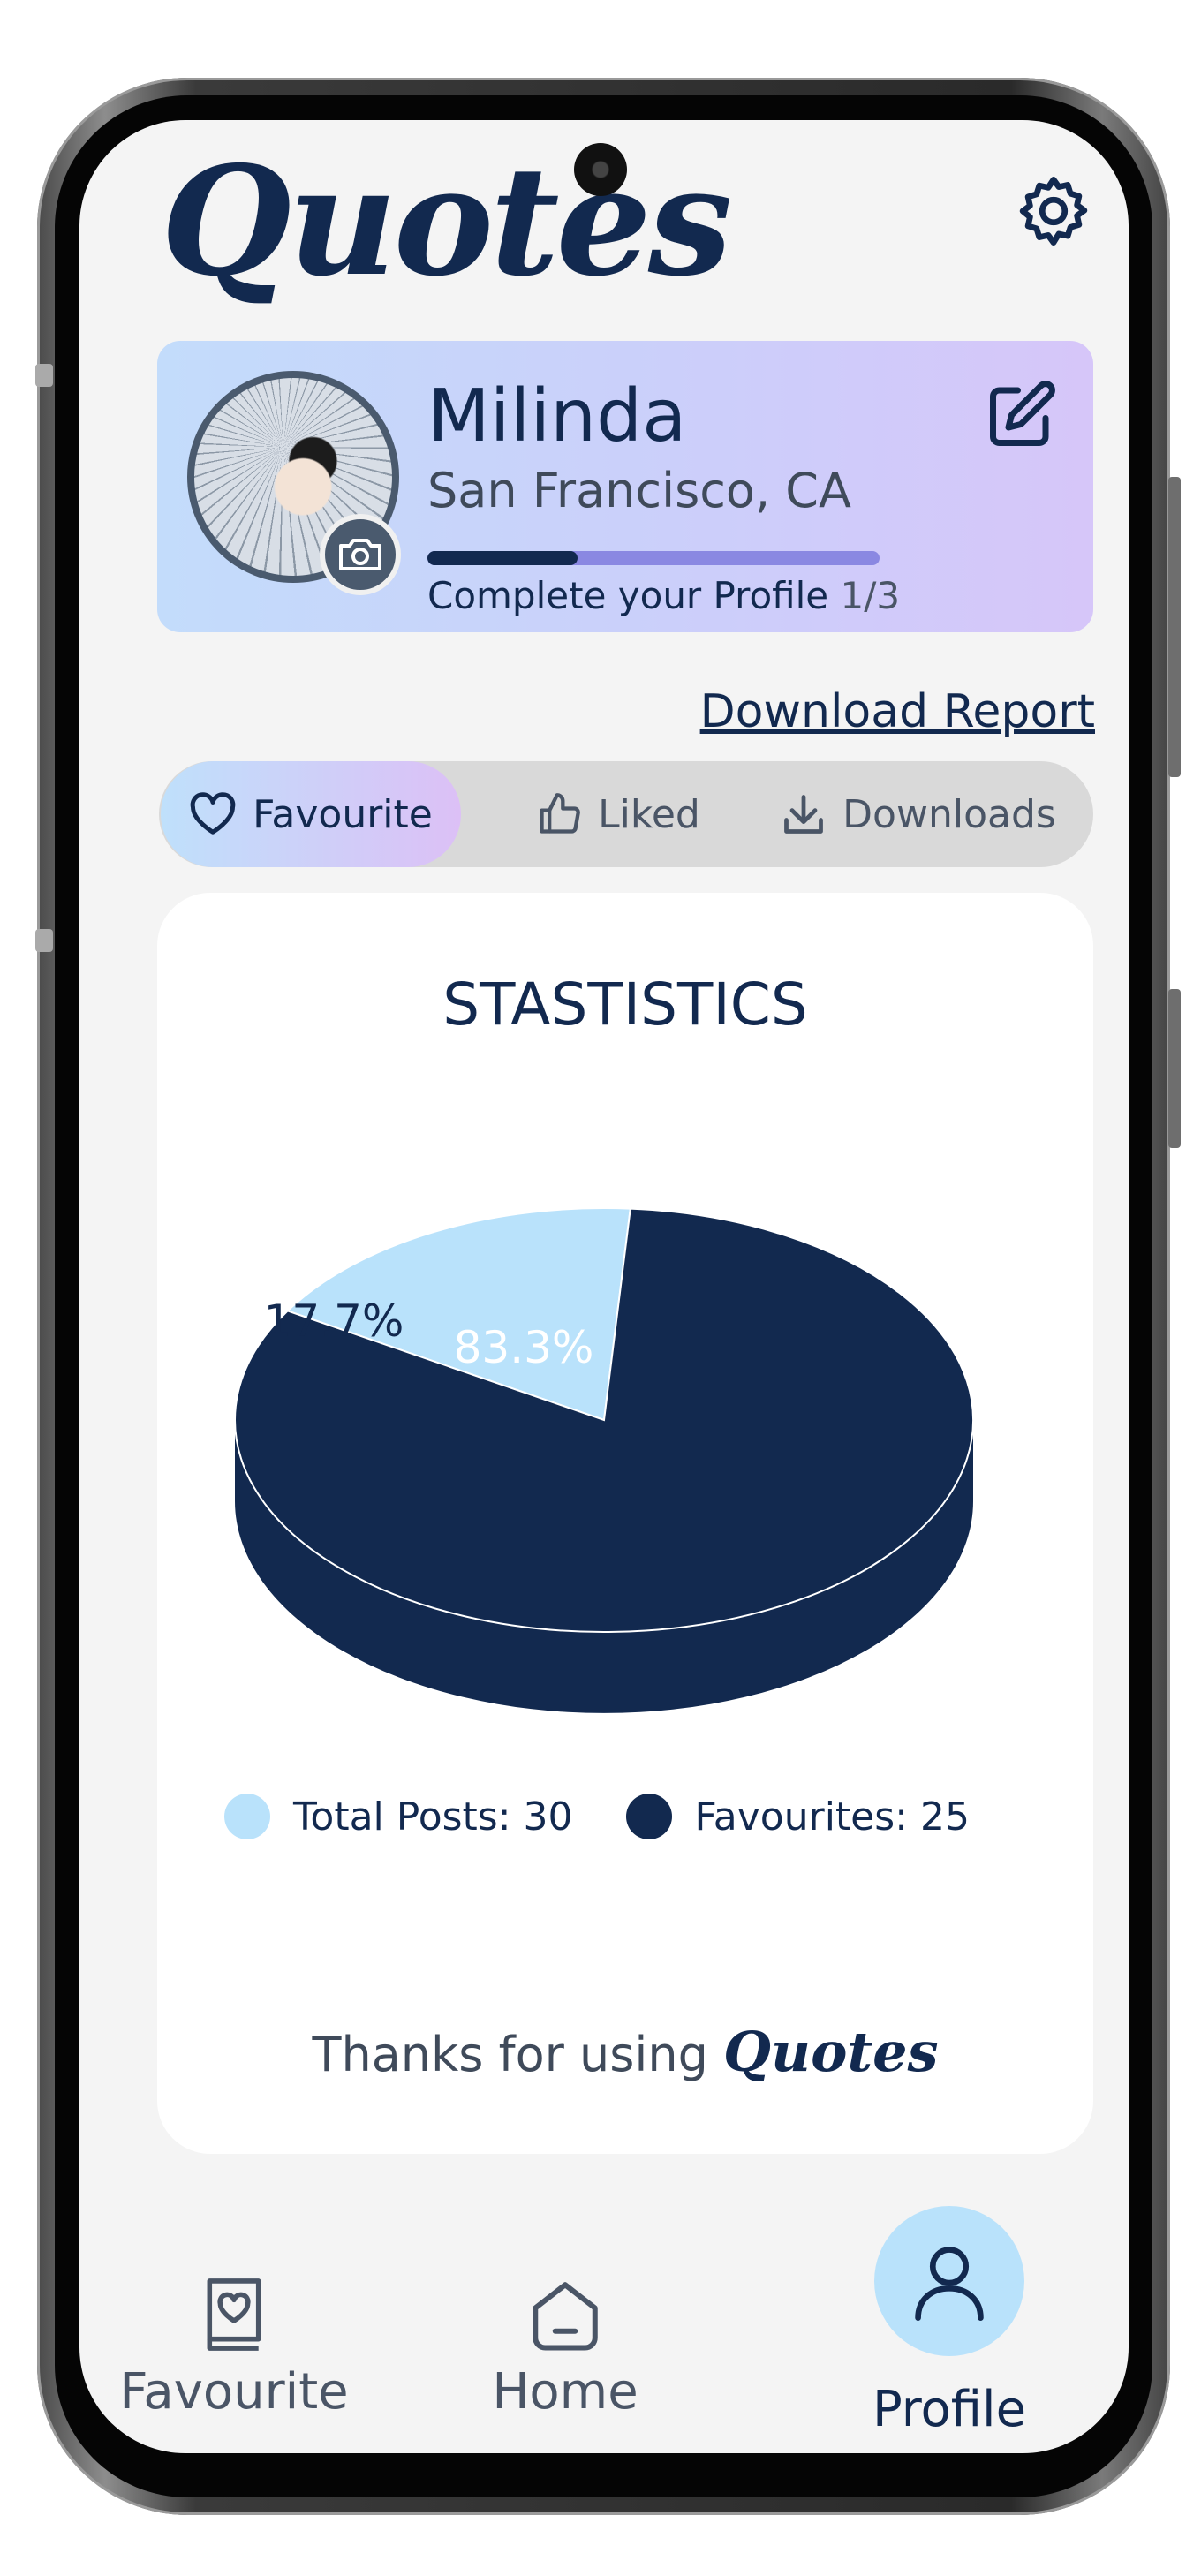 This screenshot has height=2576, width=1201. Describe the element at coordinates (524, 1348) in the screenshot. I see `pie-label-favourites: 83.3%` at that location.